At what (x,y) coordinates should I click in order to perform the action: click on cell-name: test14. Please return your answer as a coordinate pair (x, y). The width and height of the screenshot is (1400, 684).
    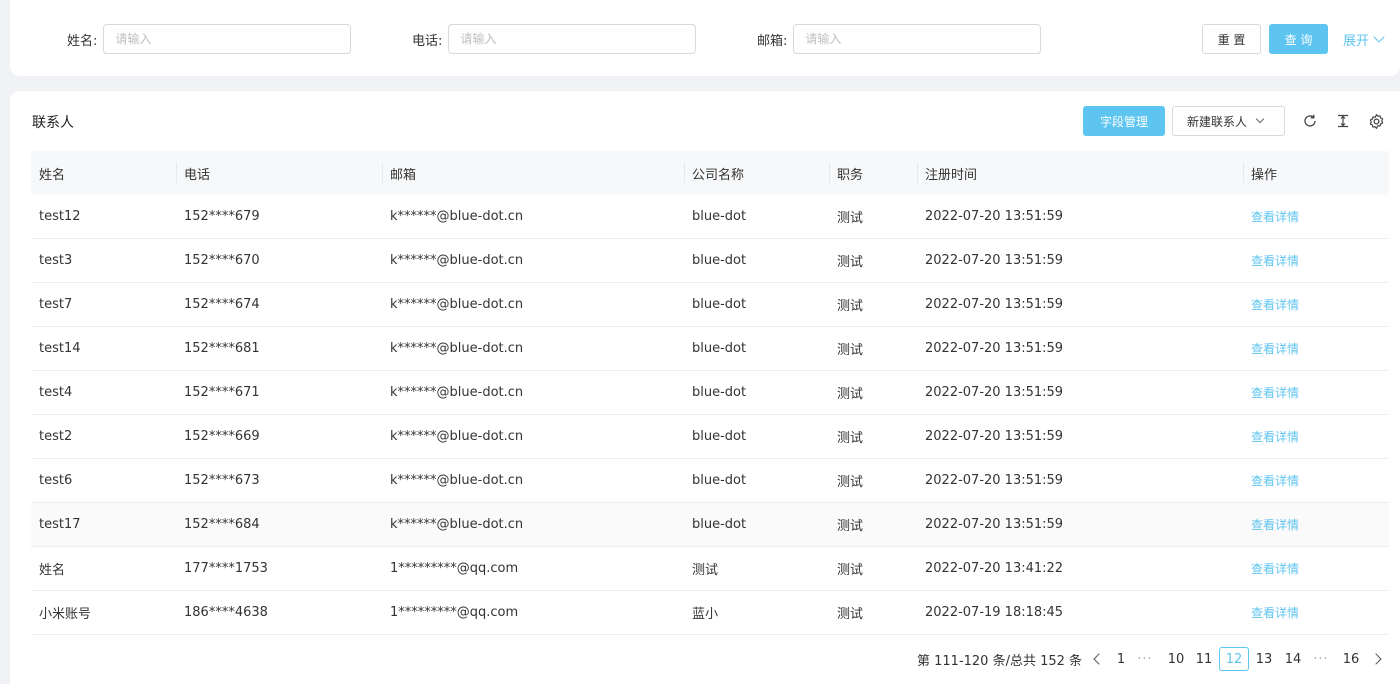
    Looking at the image, I should click on (103, 348).